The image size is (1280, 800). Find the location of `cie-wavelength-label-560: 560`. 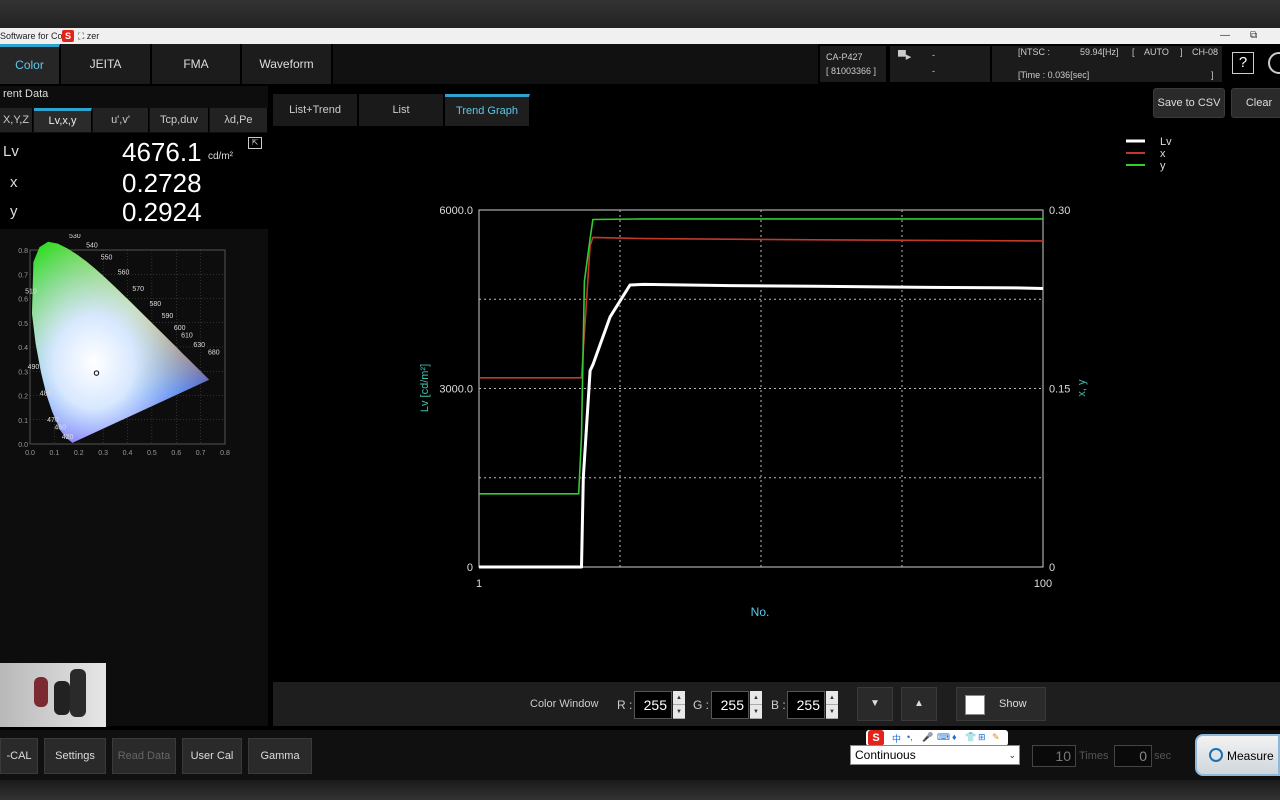

cie-wavelength-label-560: 560 is located at coordinates (124, 272).